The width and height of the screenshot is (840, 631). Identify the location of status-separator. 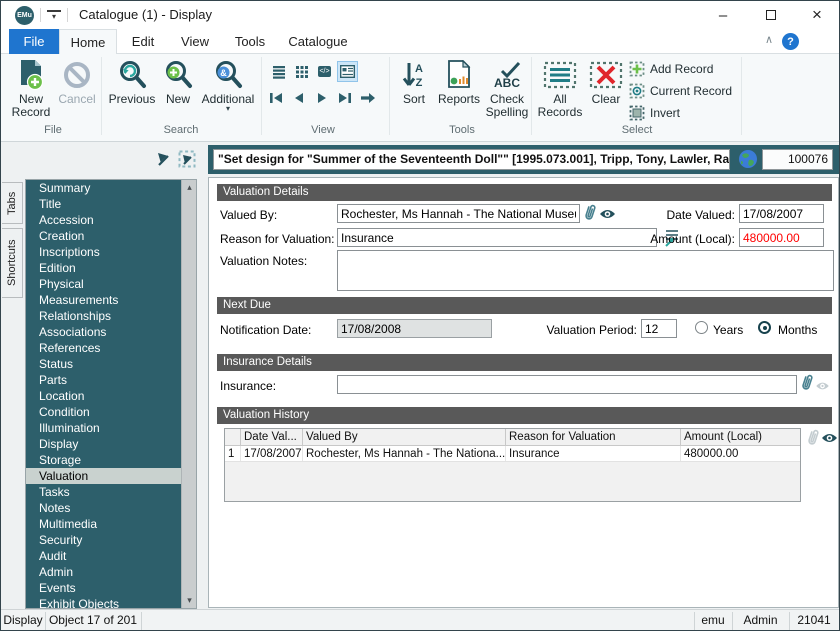
(141, 621).